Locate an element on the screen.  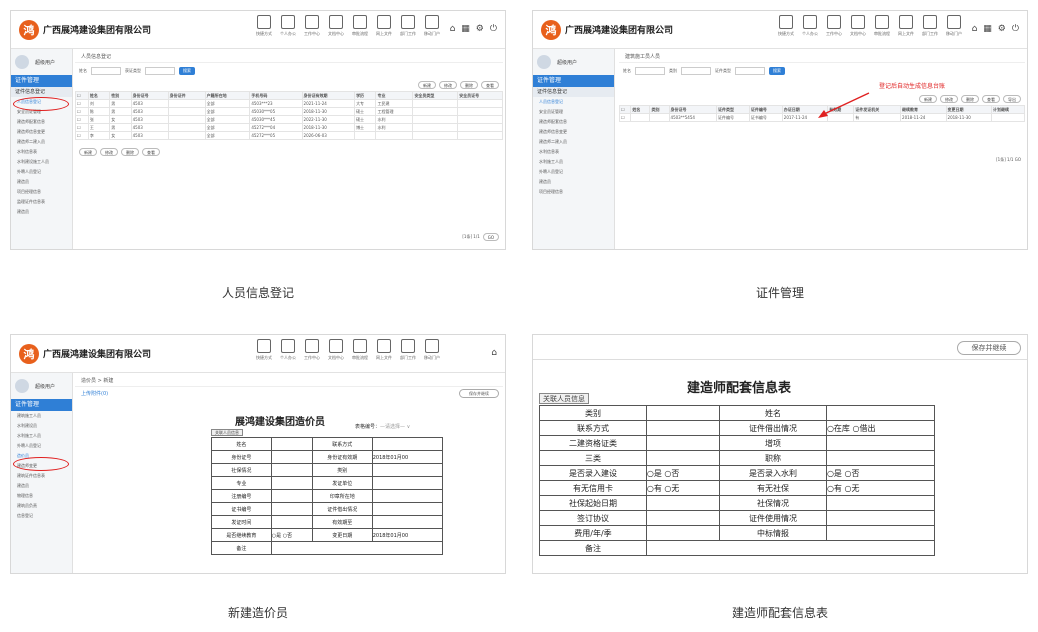
toolbar-item: 网上文件 is located at coordinates (384, 350).